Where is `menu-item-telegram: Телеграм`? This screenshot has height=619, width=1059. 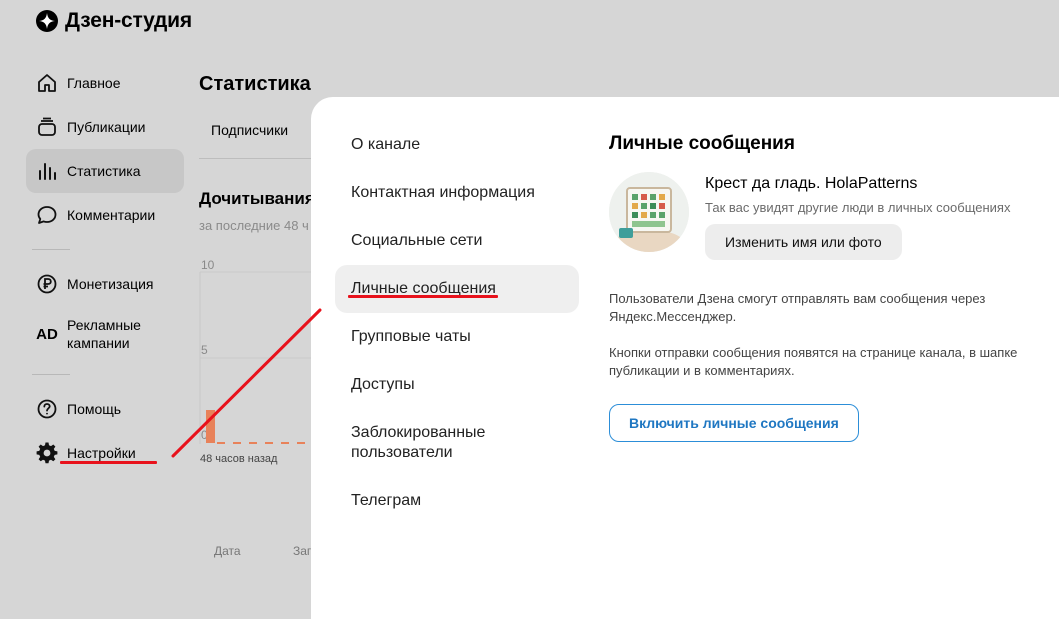
menu-item-telegram: Телеграм is located at coordinates (457, 501).